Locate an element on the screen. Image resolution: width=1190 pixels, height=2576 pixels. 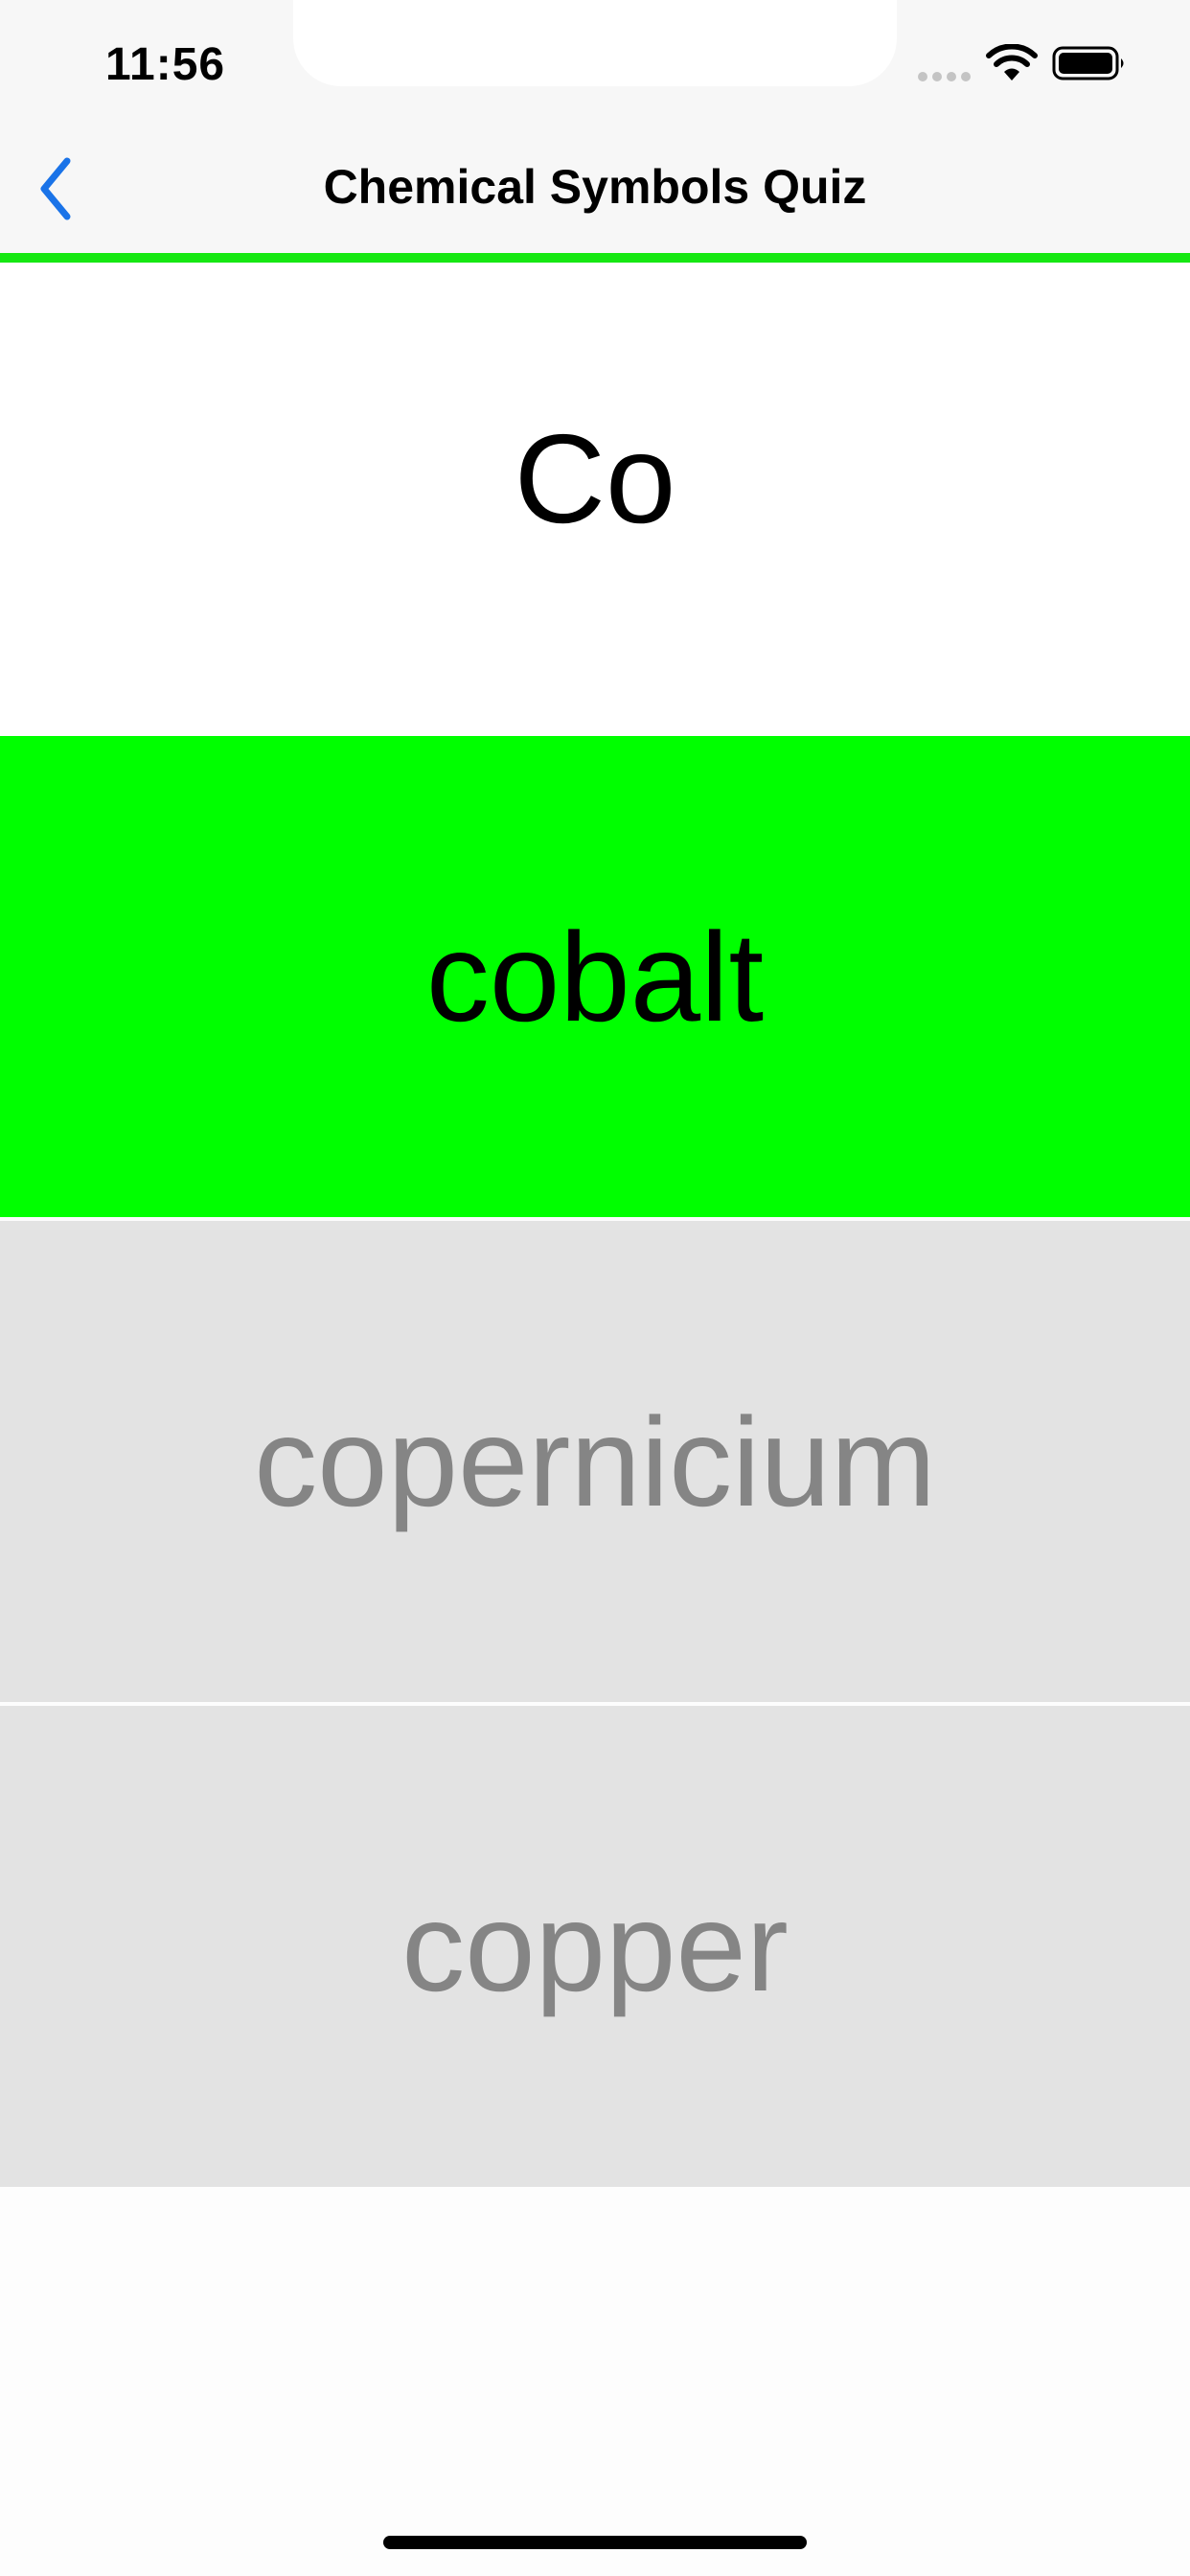
device-notch is located at coordinates (595, 43).